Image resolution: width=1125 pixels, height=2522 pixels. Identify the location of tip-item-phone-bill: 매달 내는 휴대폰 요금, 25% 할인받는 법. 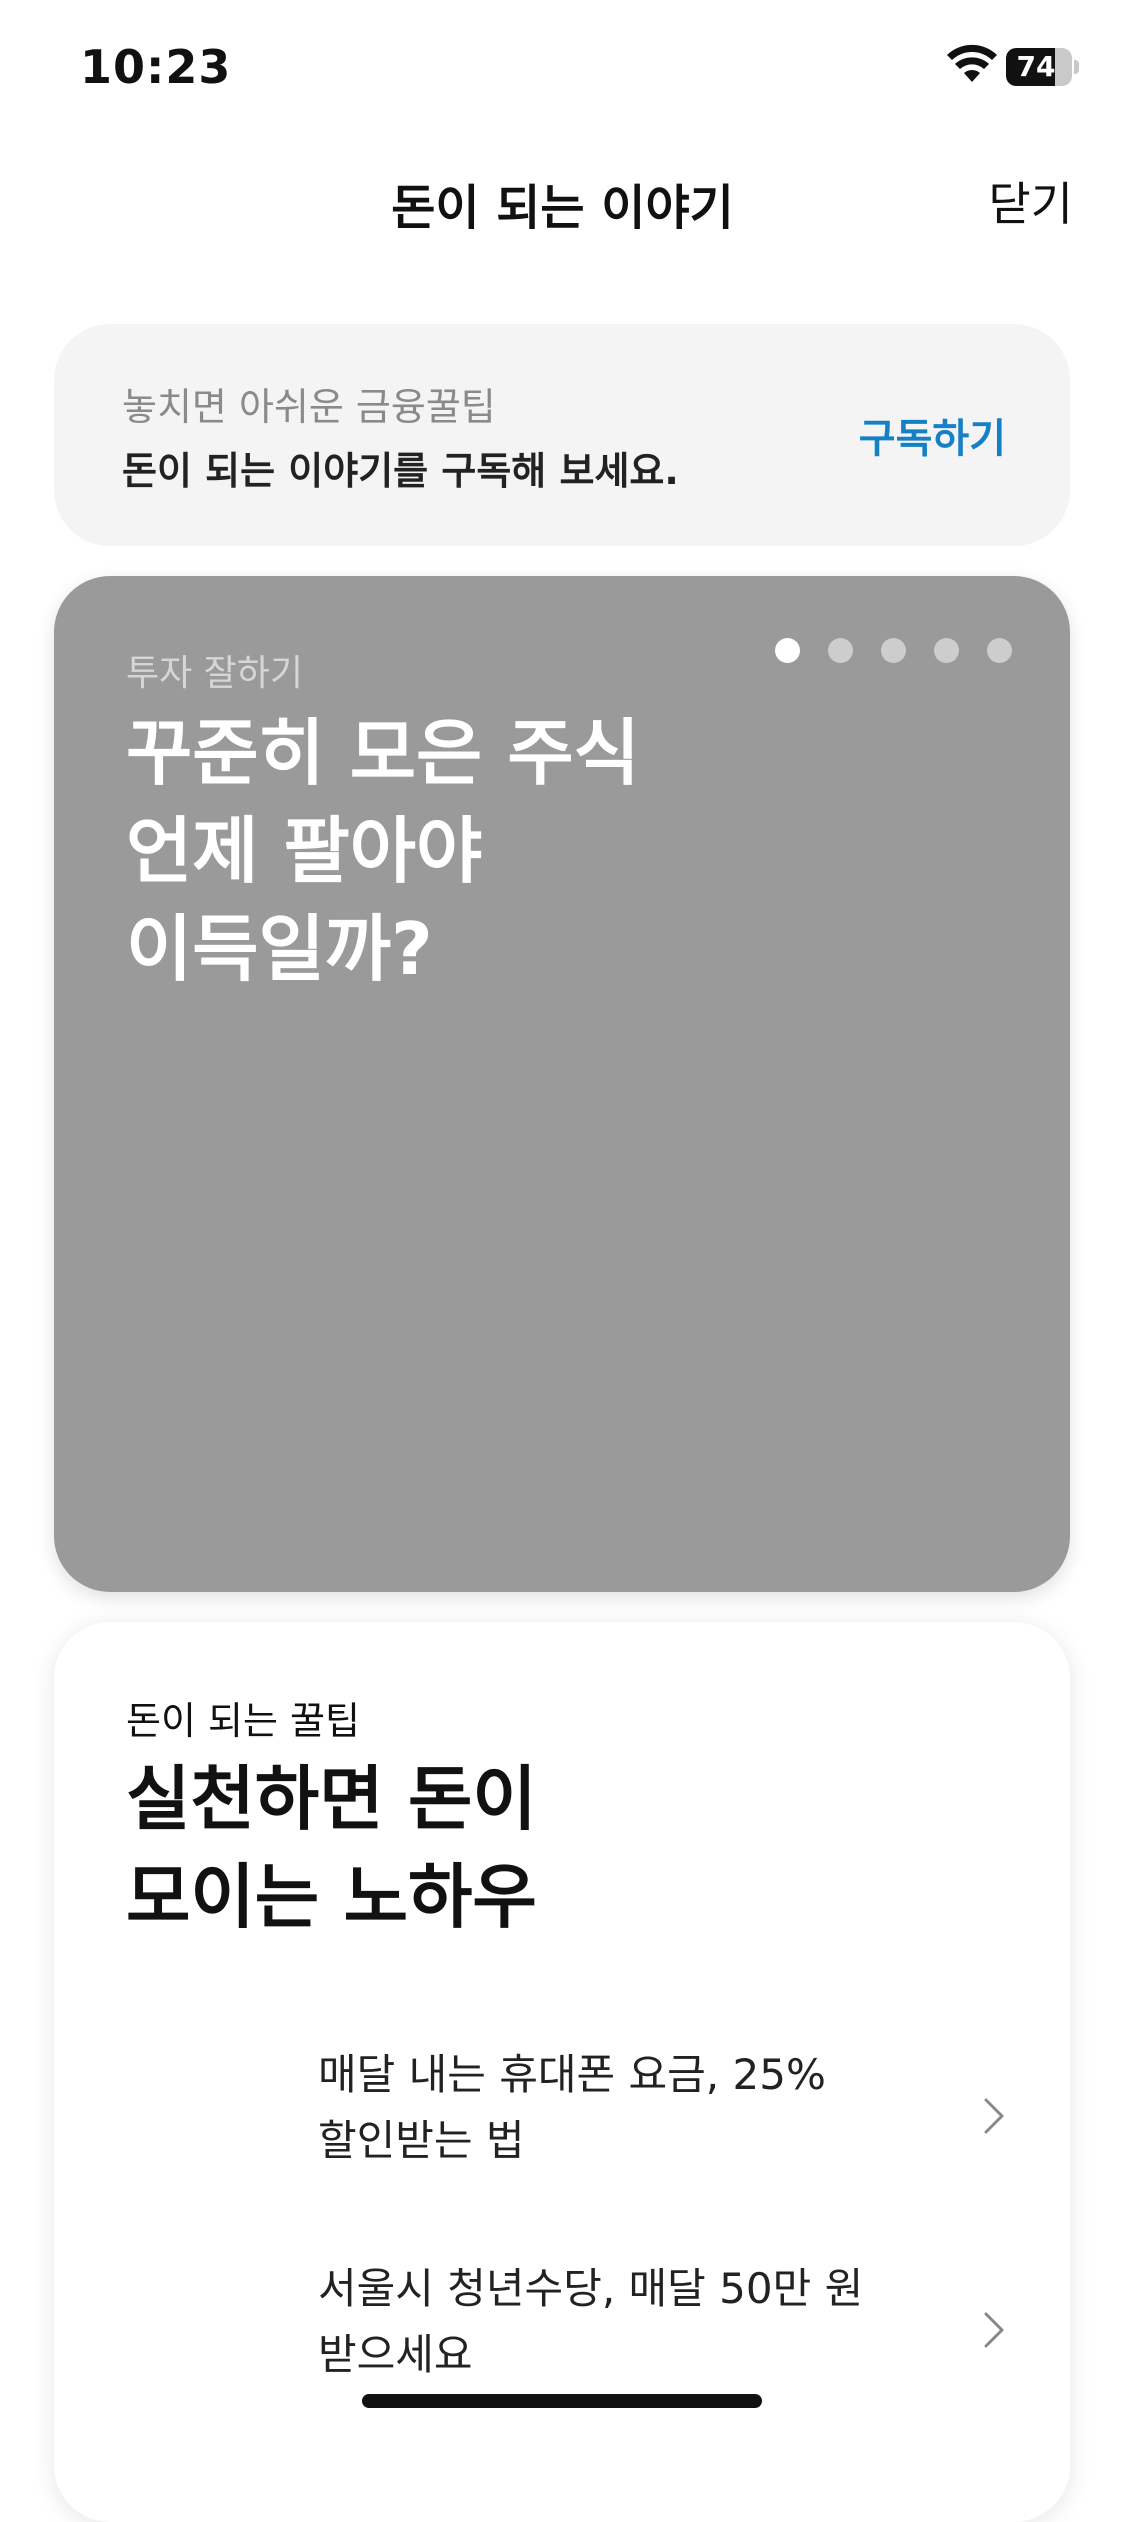
(562, 2127).